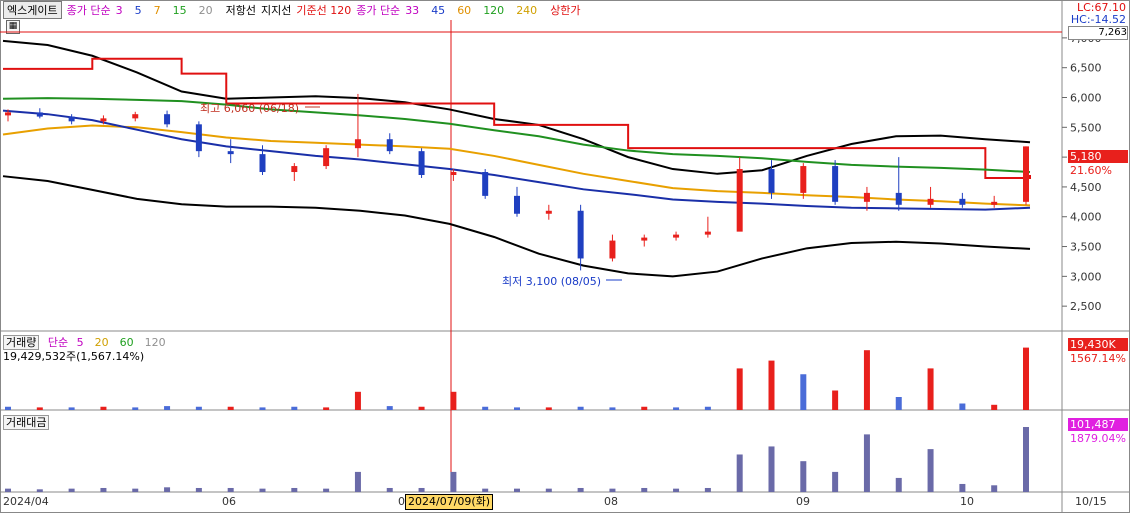 The image size is (1130, 513). I want to click on x-axis-label: 06, so click(229, 501).